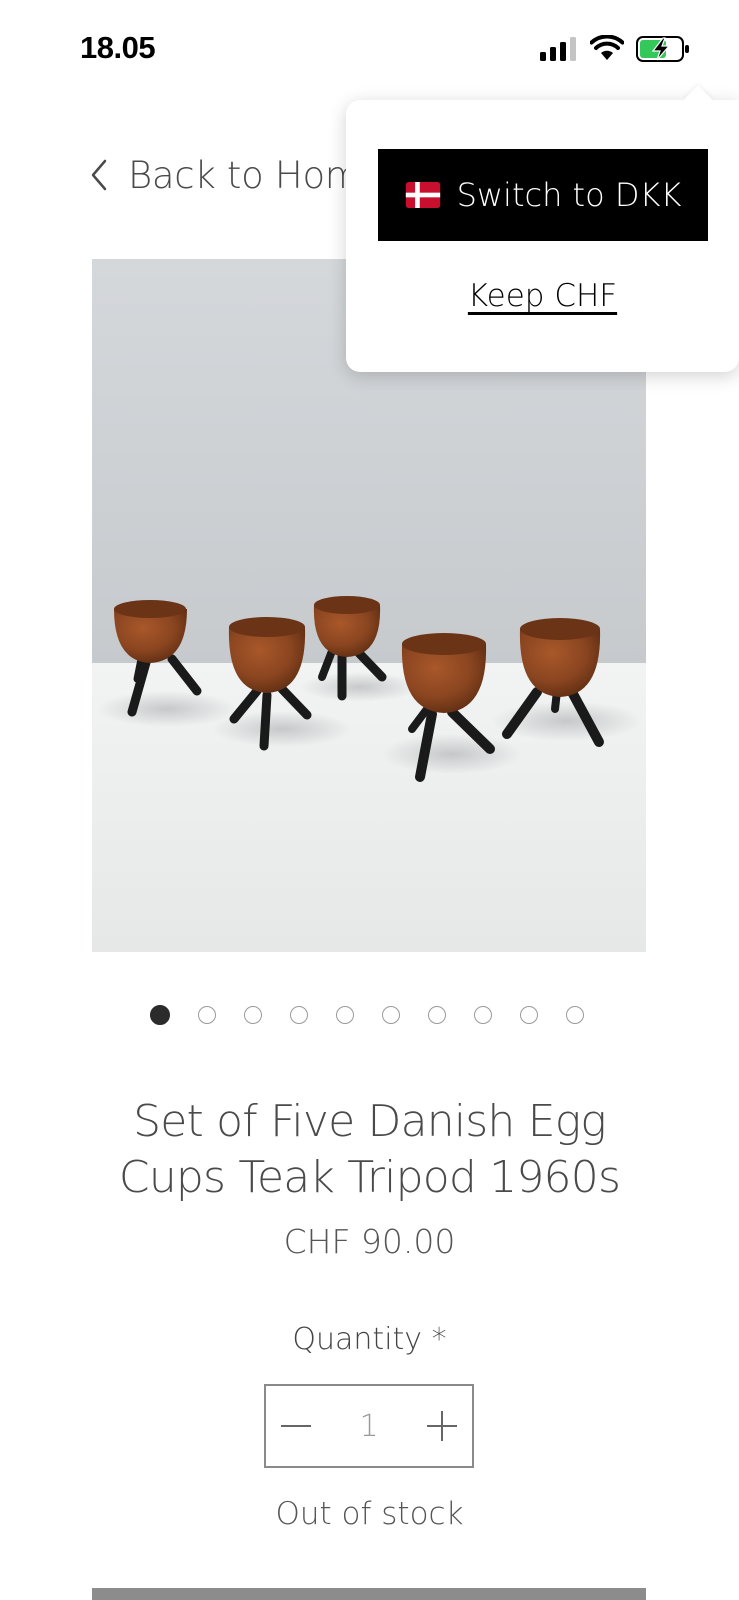 This screenshot has width=739, height=1600. I want to click on quantity-stepper: 1, so click(369, 1426).